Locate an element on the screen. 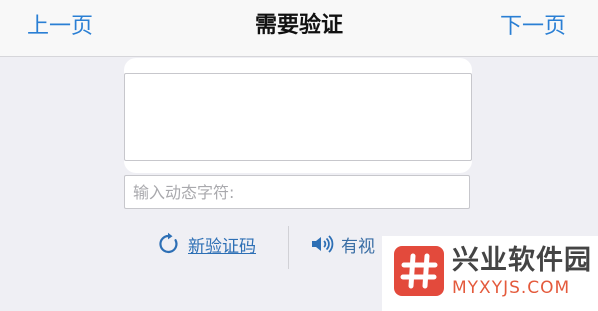 The height and width of the screenshot is (311, 598). next-page-button: 下一页 is located at coordinates (533, 27).